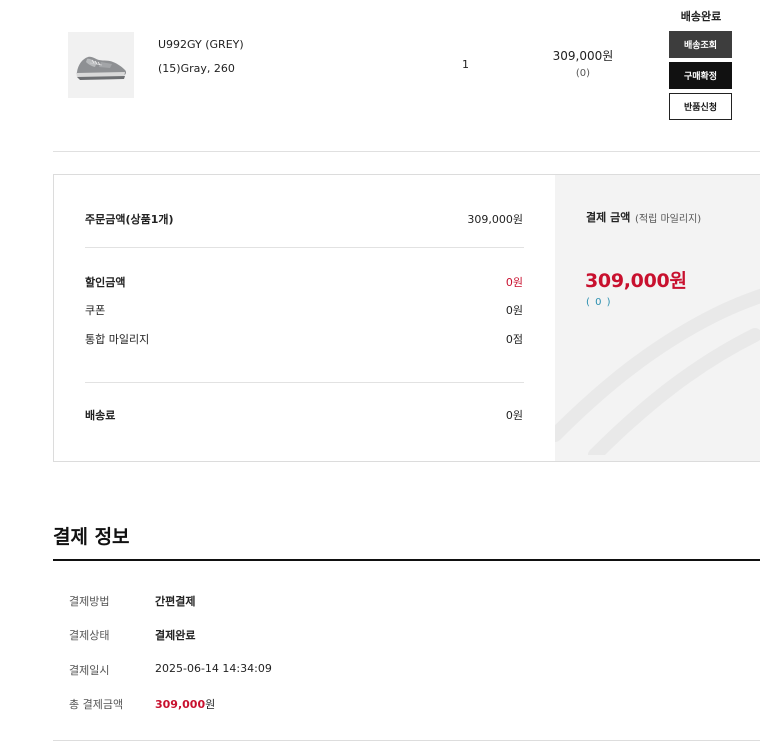 This screenshot has height=750, width=764. What do you see at coordinates (210, 704) in the screenshot?
I see `total-payment-unit: 원` at bounding box center [210, 704].